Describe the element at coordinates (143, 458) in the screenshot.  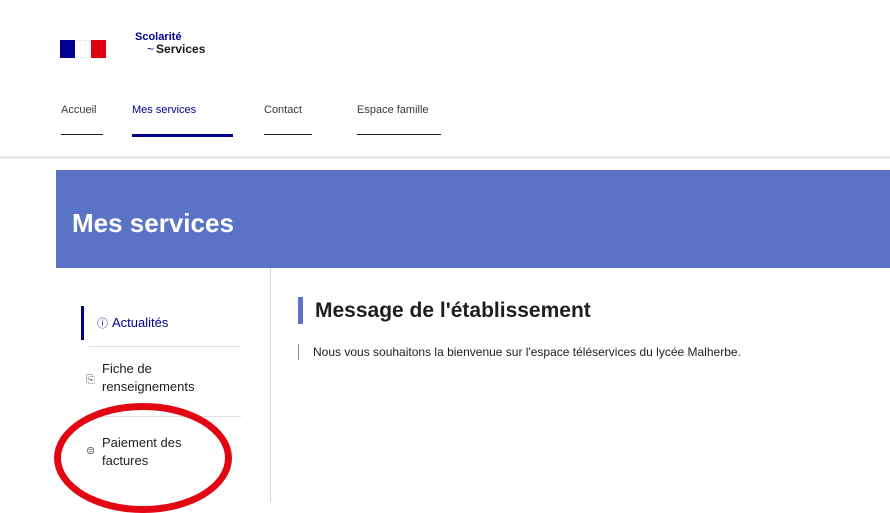
I see `red-annotation-circle` at that location.